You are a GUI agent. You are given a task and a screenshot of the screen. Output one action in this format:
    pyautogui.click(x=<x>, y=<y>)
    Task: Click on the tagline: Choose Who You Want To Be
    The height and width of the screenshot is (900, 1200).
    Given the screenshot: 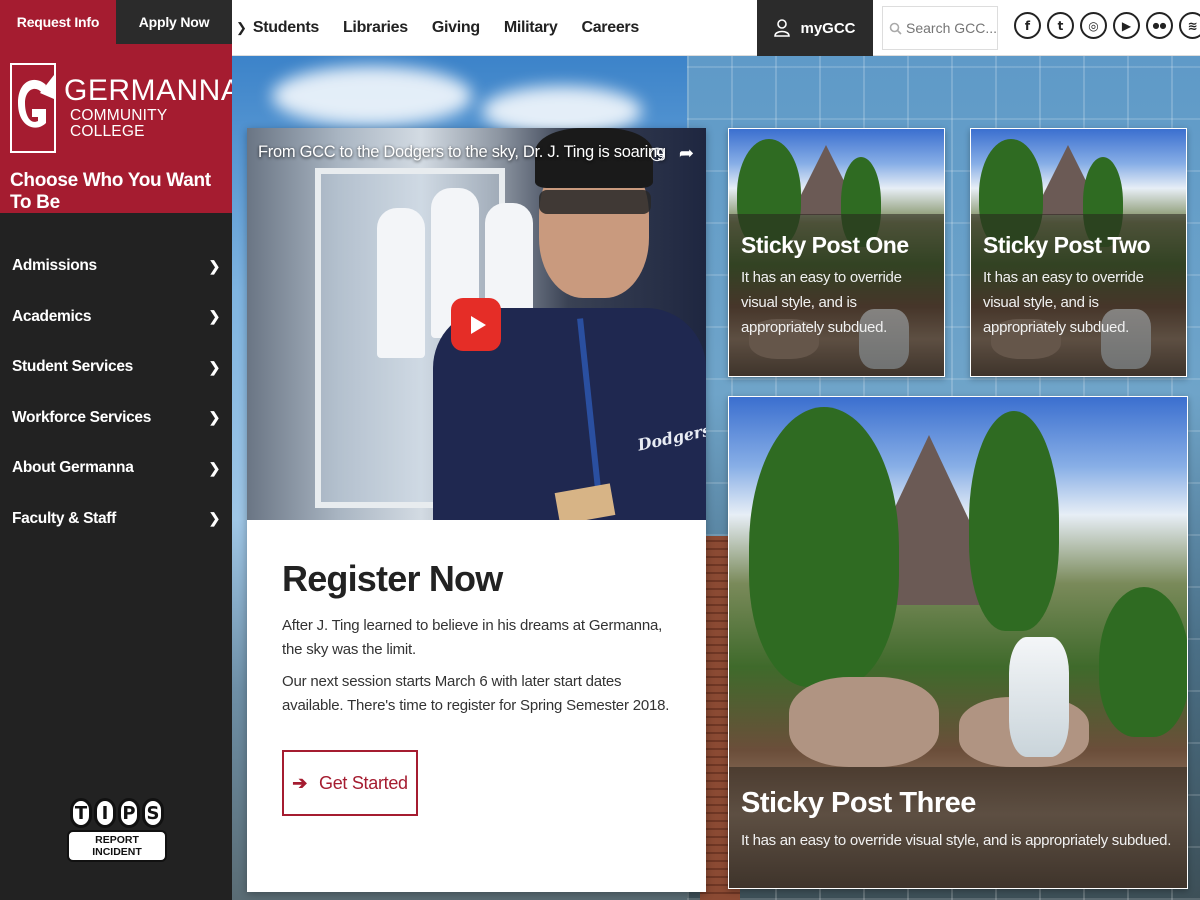 What is the action you would take?
    pyautogui.click(x=110, y=191)
    